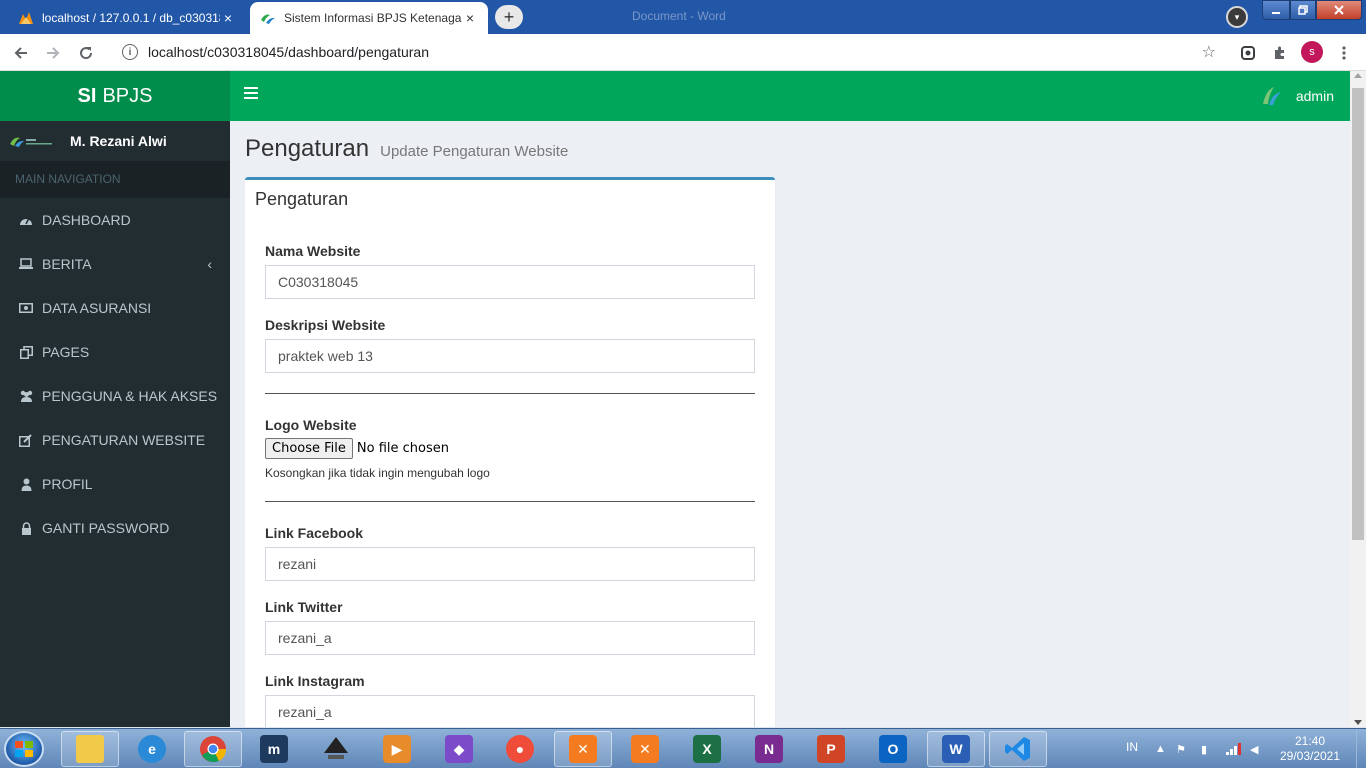 The image size is (1366, 768). What do you see at coordinates (373, 18) in the screenshot?
I see `tab-title: Sistem Informasi BPJS Ketenagakerjaan` at bounding box center [373, 18].